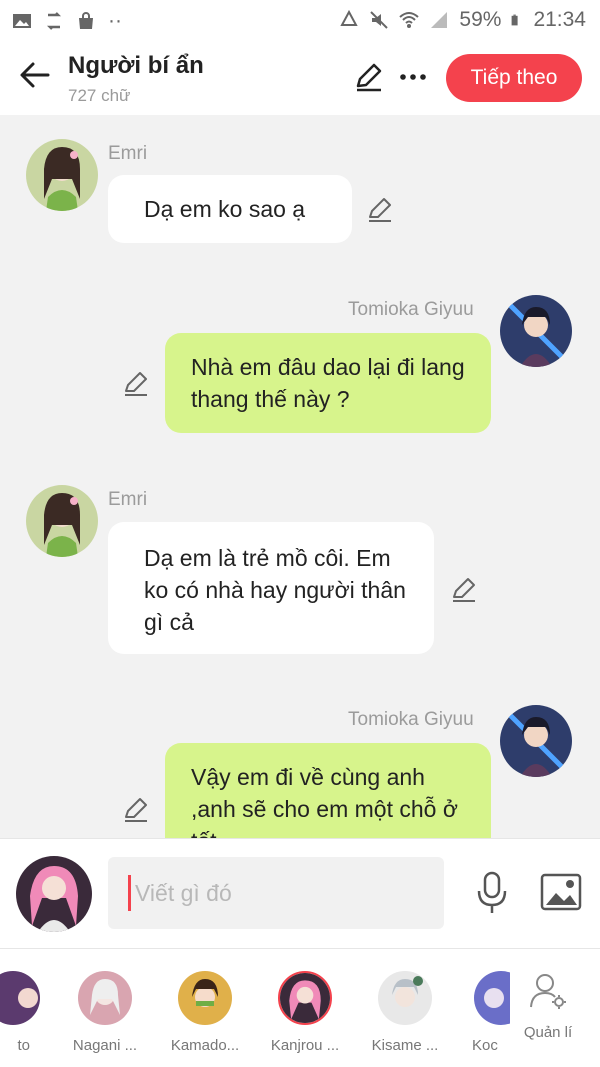  I want to click on composer: Viết gì đó, so click(300, 893).